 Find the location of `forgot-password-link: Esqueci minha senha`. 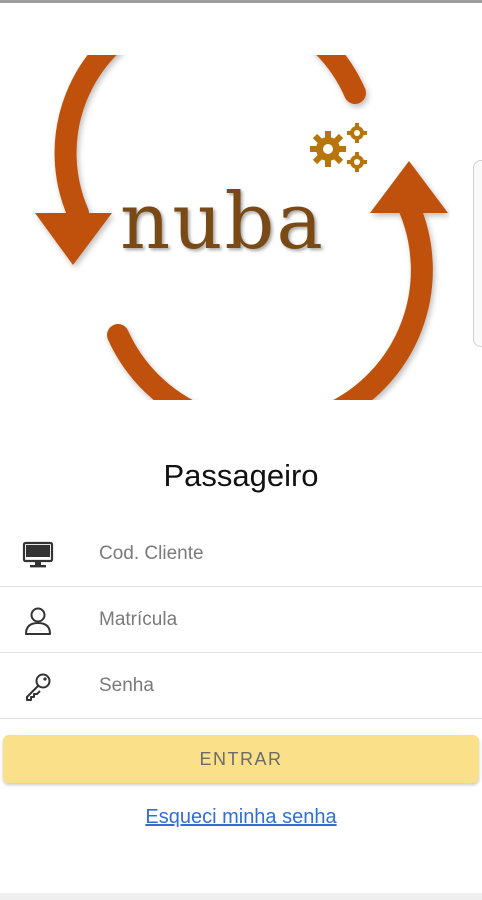

forgot-password-link: Esqueci minha senha is located at coordinates (241, 817).